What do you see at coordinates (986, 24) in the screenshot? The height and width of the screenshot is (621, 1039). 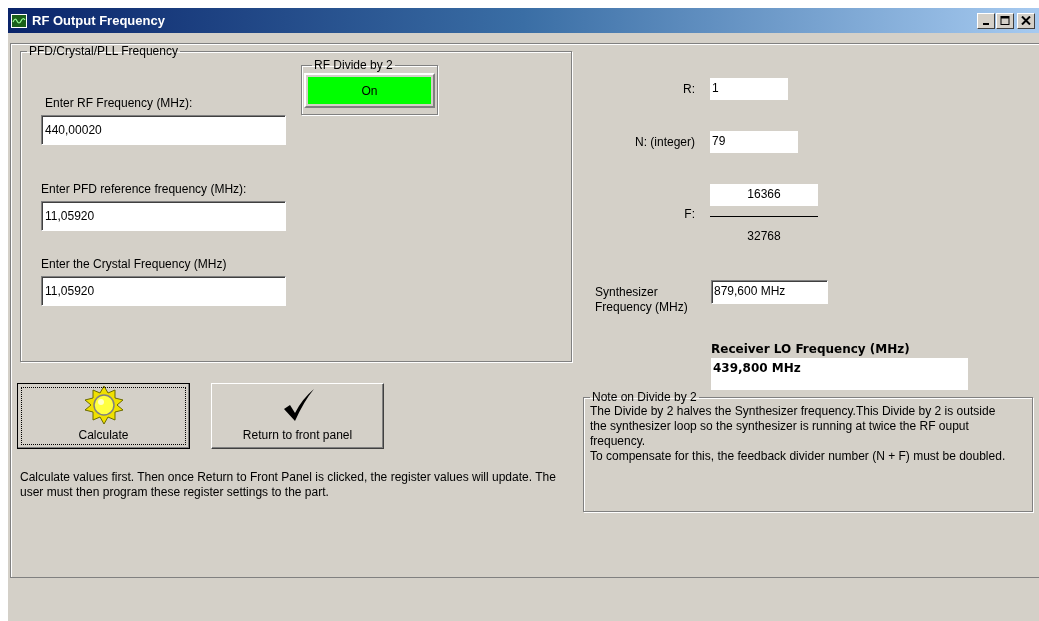 I see `minimize-icon` at bounding box center [986, 24].